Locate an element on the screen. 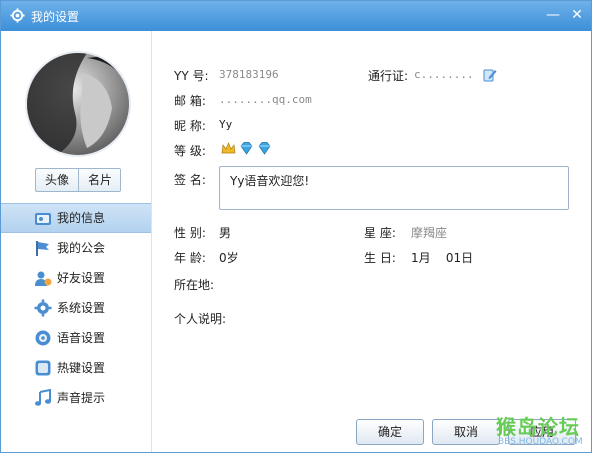  cancel-button: 取消 is located at coordinates (466, 432).